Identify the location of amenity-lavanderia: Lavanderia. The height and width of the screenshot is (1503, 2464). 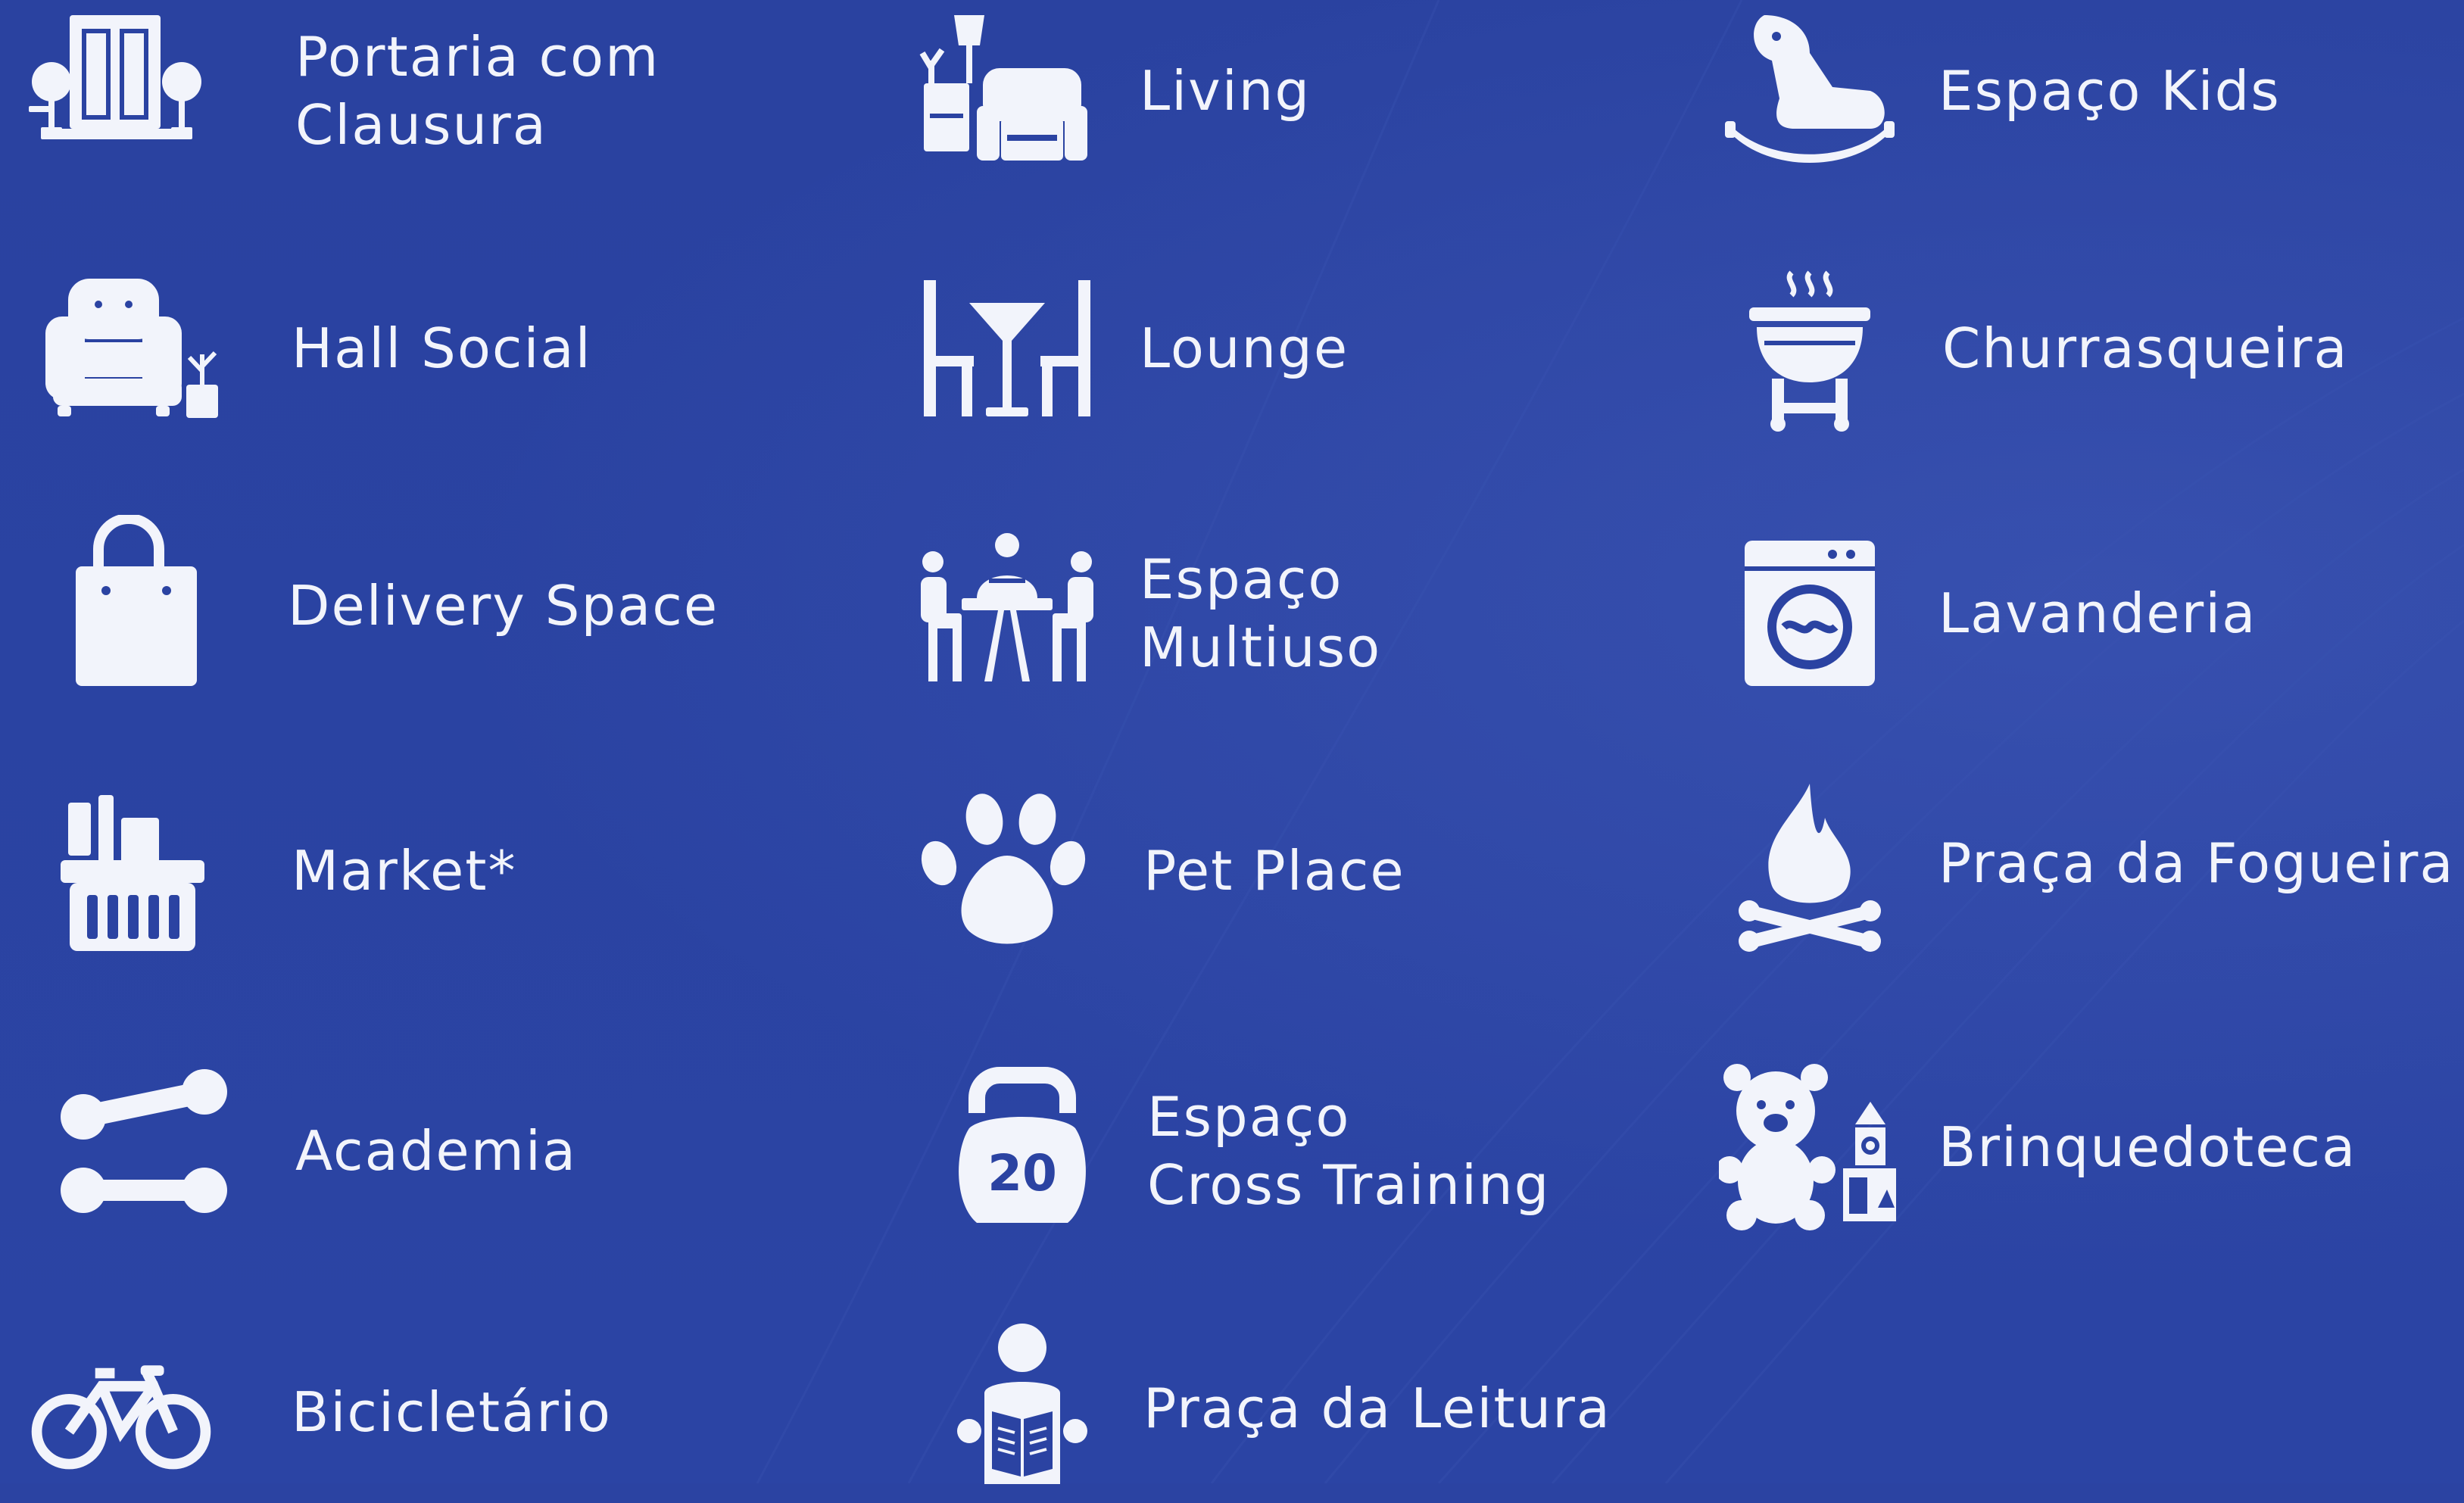
(2090, 613).